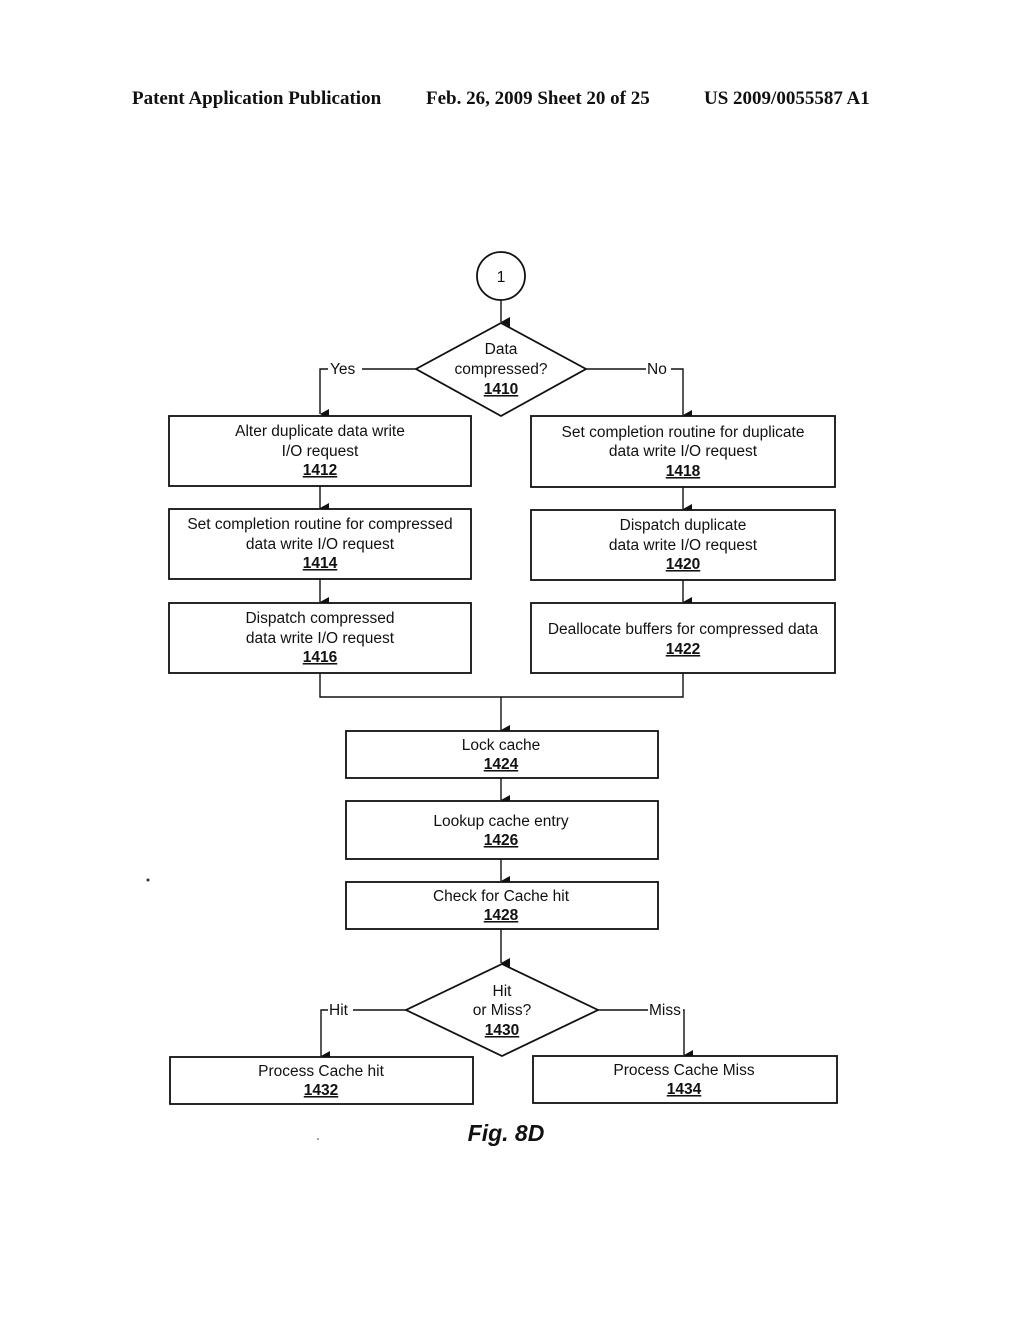  Describe the element at coordinates (506, 1133) in the screenshot. I see `figure-caption: Fig. 8D` at that location.